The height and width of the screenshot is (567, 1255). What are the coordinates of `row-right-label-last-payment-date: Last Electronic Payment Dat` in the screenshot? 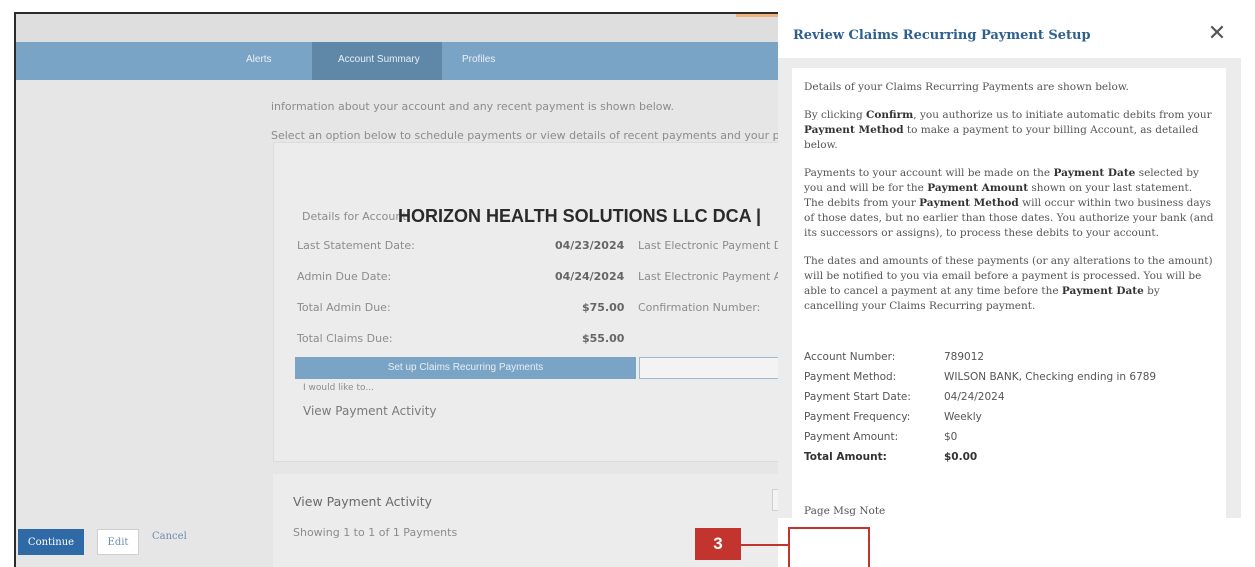 It's located at (716, 245).